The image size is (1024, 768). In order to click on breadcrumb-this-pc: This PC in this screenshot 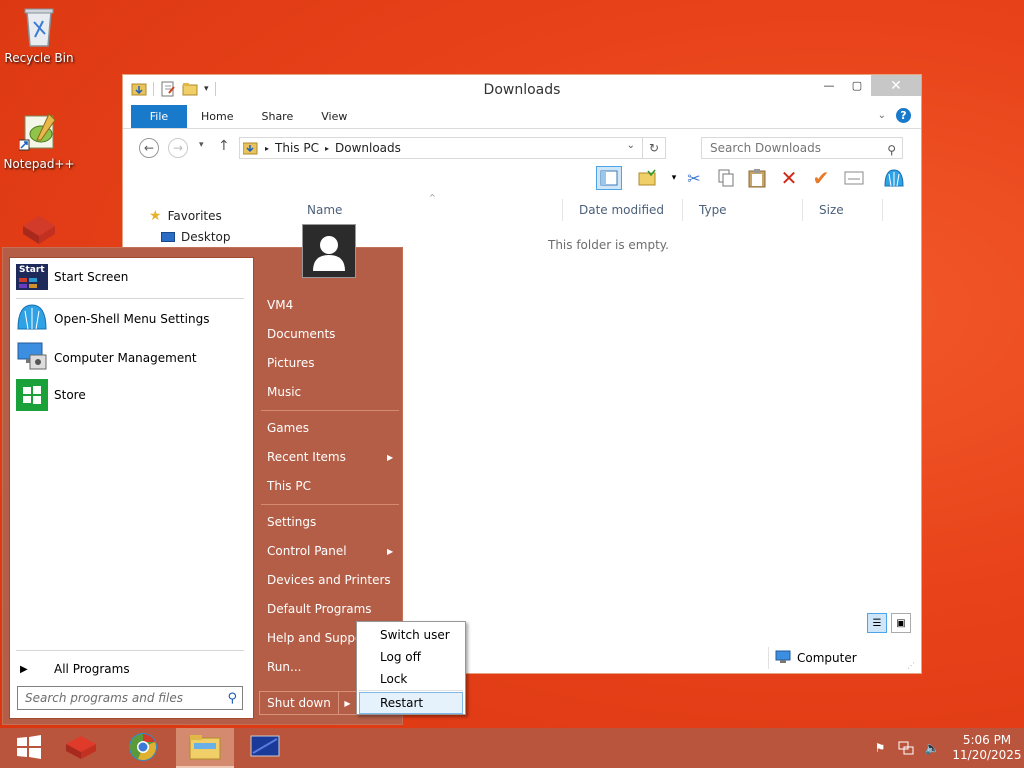, I will do `click(297, 148)`.